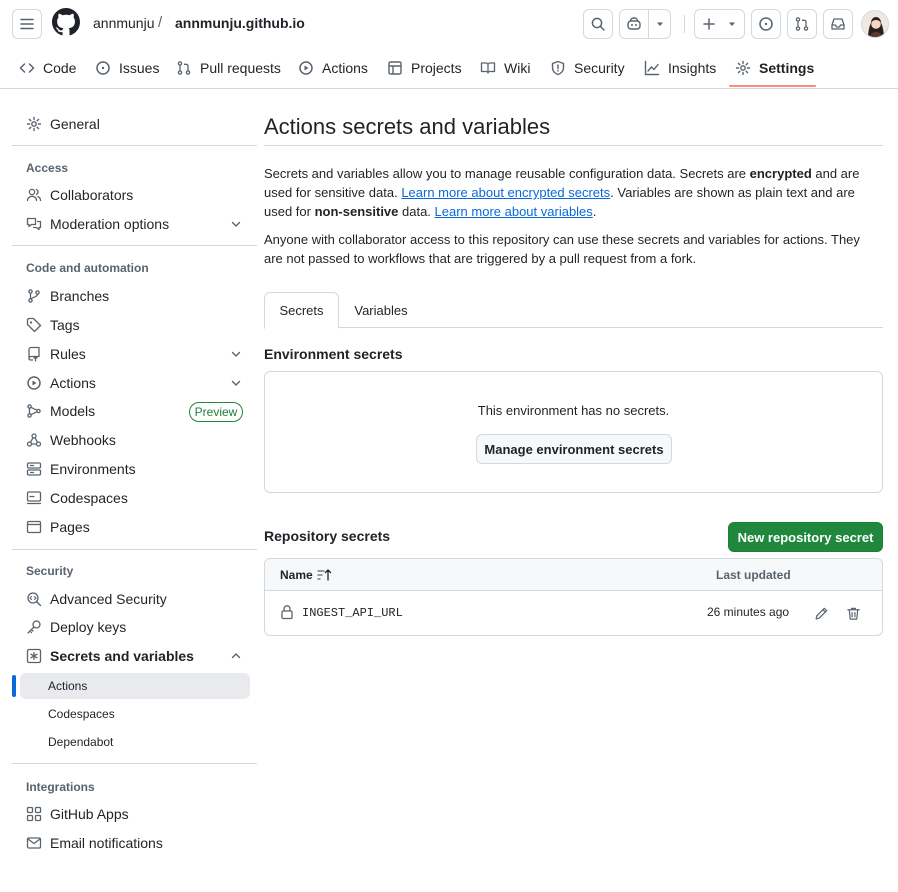 This screenshot has height=892, width=898. I want to click on intro-bold-encrypted: encrypted, so click(780, 173).